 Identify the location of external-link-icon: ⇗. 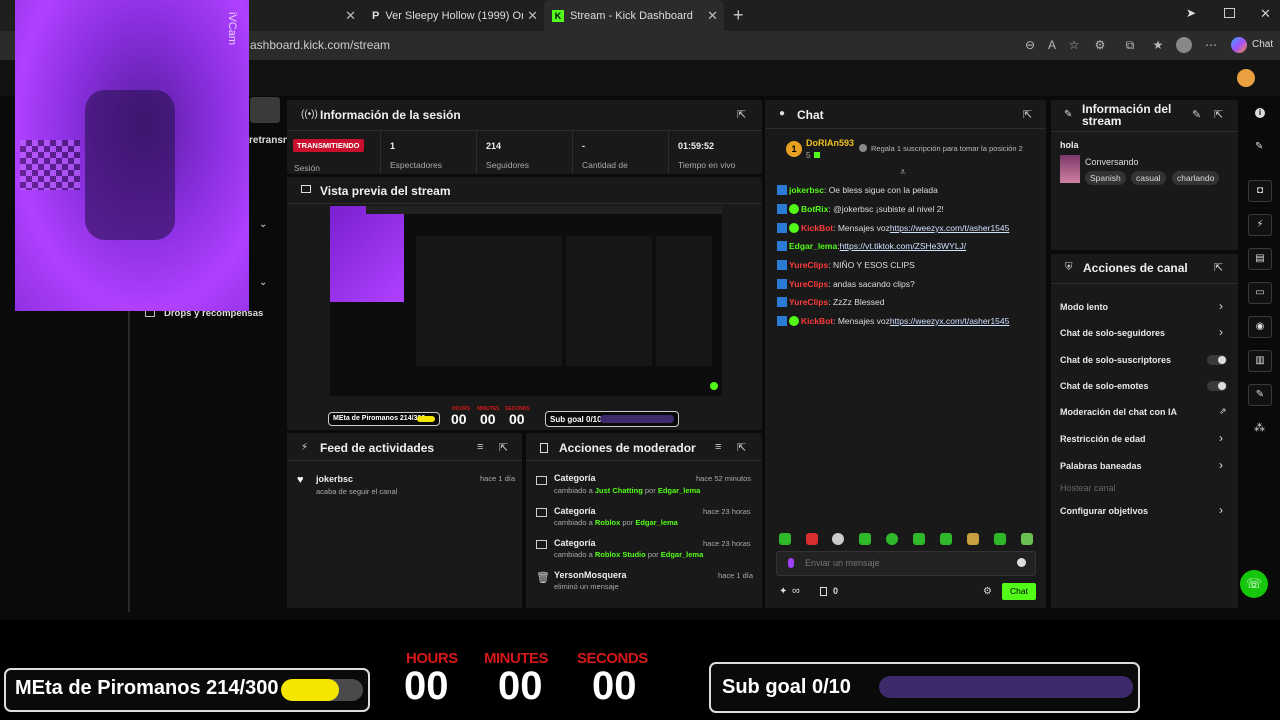
(1223, 411).